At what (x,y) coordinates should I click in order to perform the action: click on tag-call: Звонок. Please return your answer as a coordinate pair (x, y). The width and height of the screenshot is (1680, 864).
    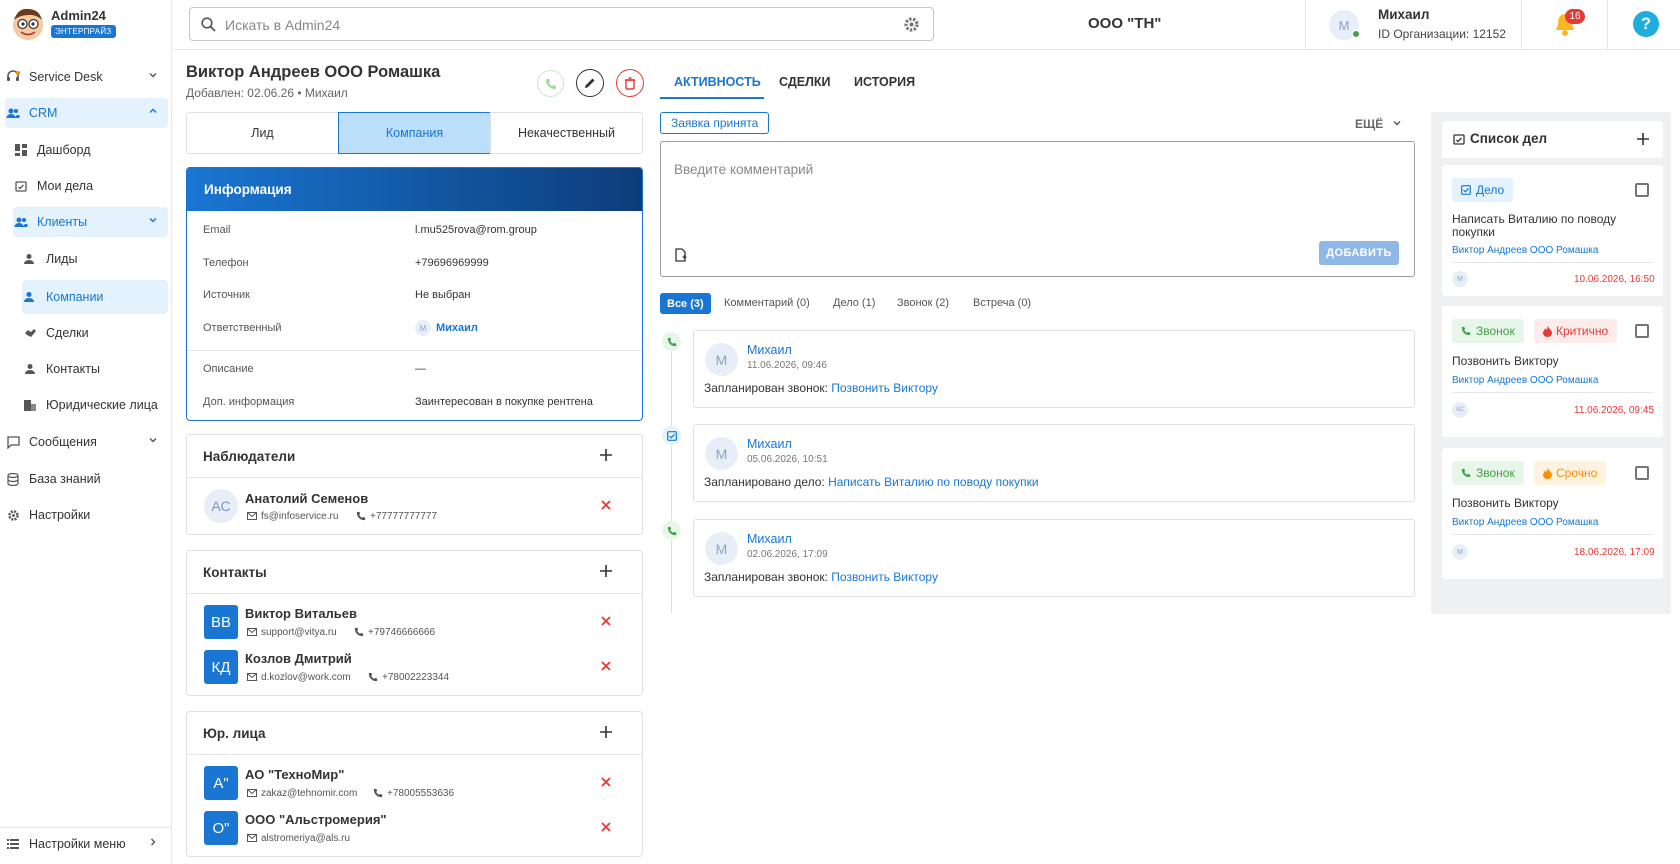
    Looking at the image, I should click on (1488, 473).